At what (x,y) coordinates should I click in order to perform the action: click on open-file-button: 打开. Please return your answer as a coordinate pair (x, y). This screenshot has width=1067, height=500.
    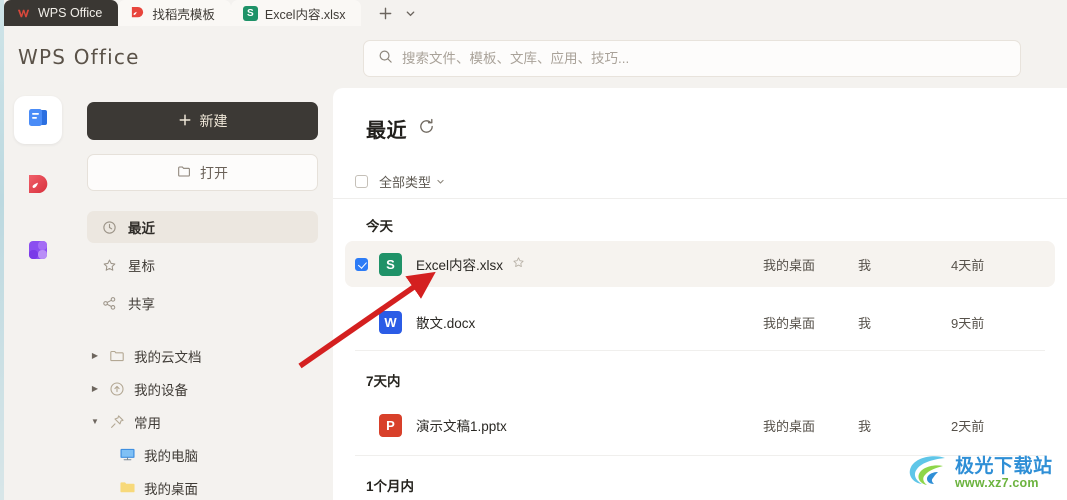
    Looking at the image, I should click on (202, 172).